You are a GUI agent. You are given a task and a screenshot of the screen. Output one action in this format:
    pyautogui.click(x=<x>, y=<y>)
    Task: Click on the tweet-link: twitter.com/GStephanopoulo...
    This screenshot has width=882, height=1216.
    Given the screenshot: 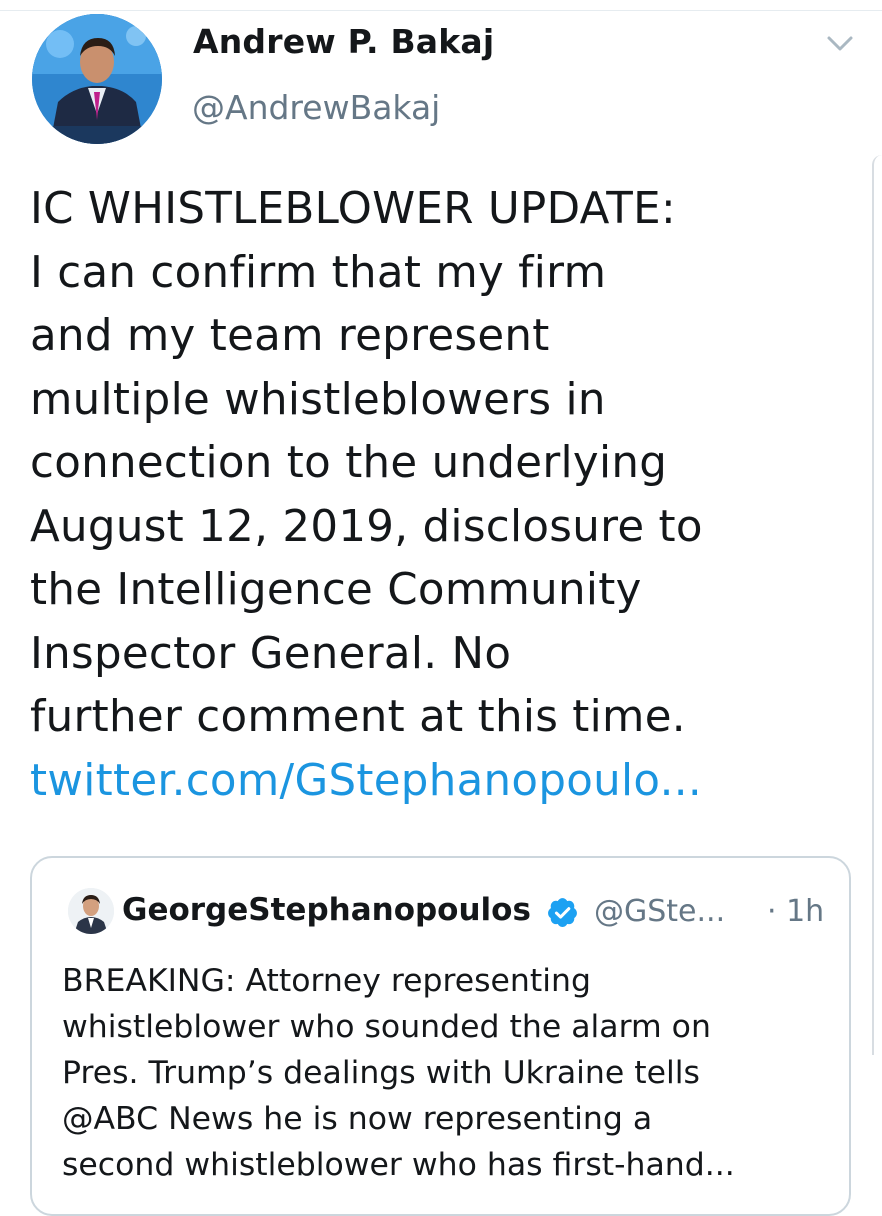 What is the action you would take?
    pyautogui.click(x=445, y=782)
    